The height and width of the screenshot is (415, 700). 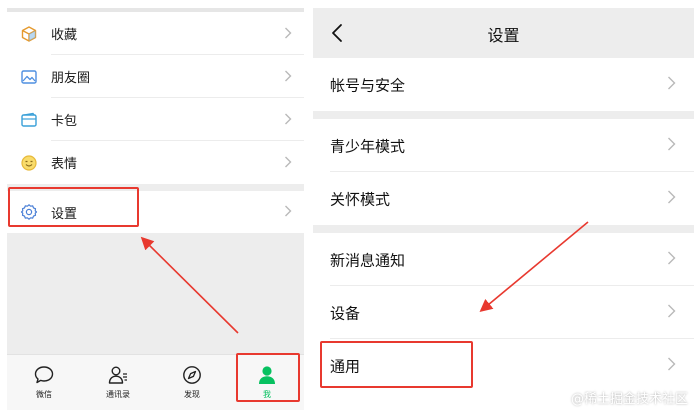 What do you see at coordinates (29, 120) in the screenshot?
I see `card-wallet-icon` at bounding box center [29, 120].